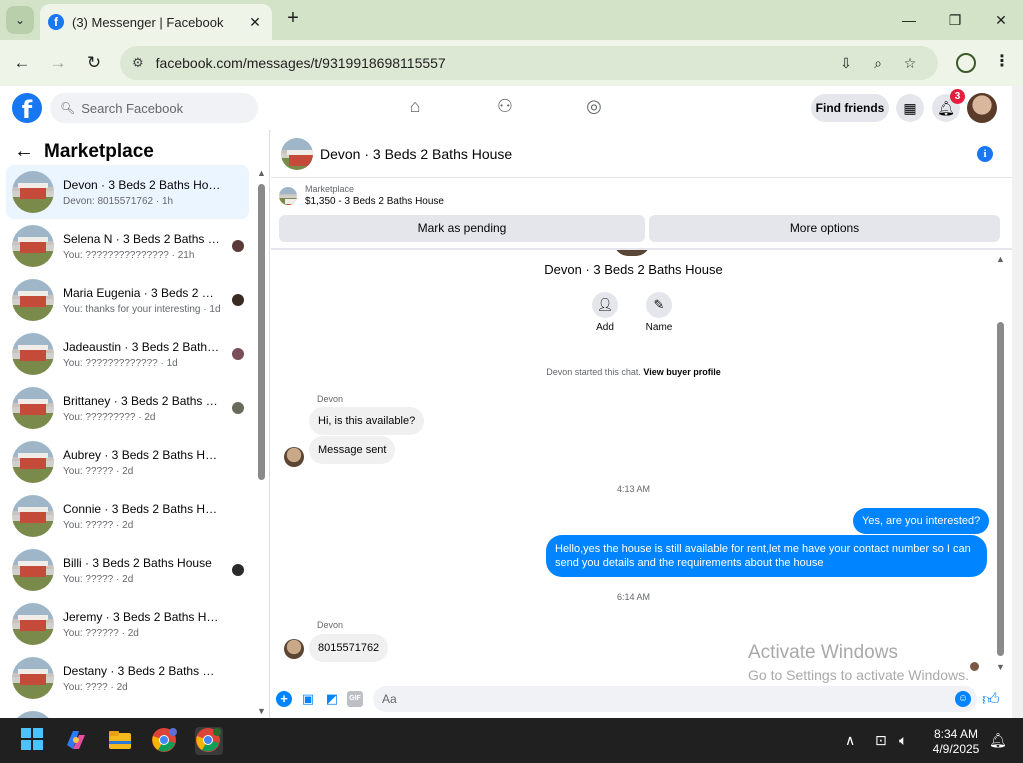  What do you see at coordinates (142, 670) in the screenshot?
I see `conversation-name: Destany · 3 Beds 2 Baths House` at bounding box center [142, 670].